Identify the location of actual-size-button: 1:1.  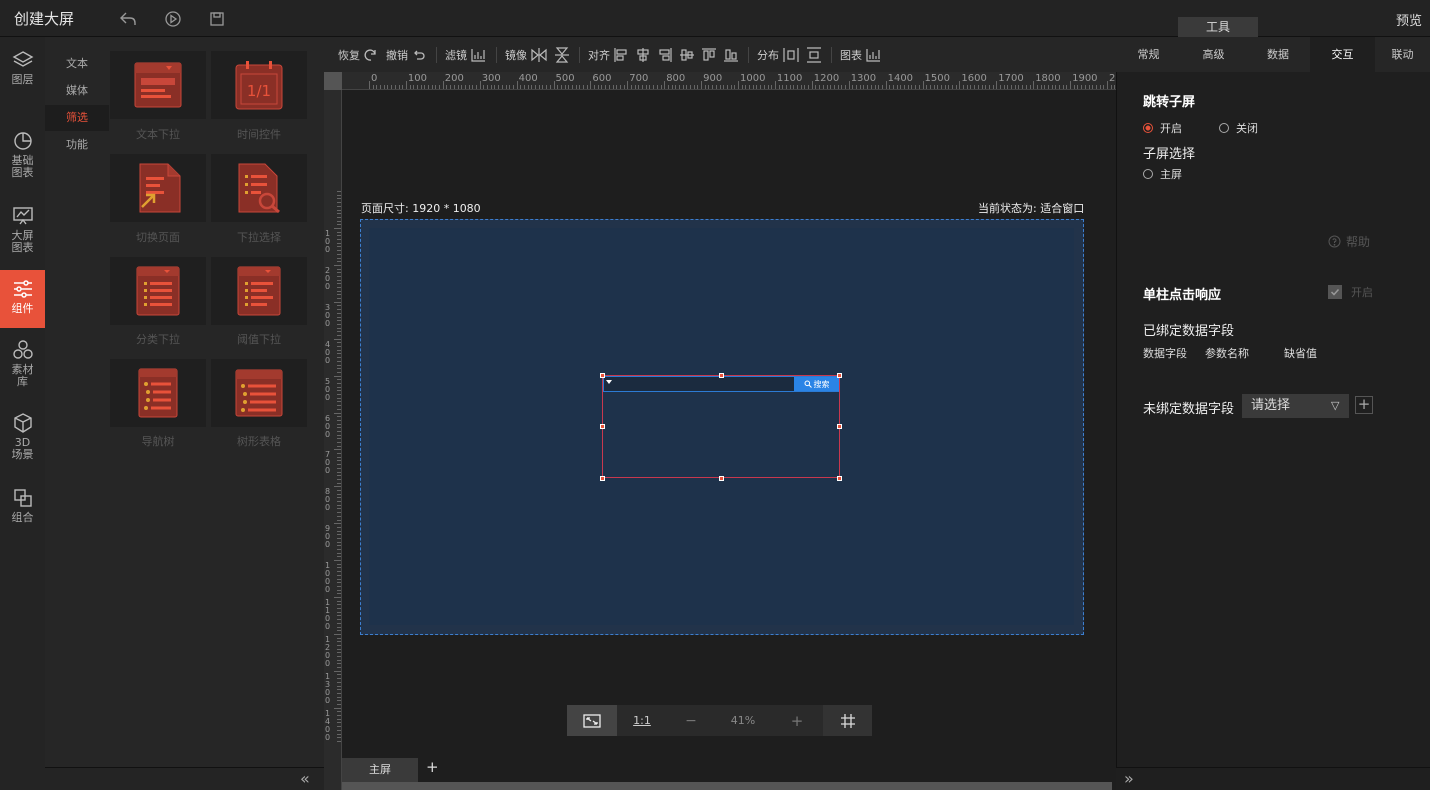
(642, 720).